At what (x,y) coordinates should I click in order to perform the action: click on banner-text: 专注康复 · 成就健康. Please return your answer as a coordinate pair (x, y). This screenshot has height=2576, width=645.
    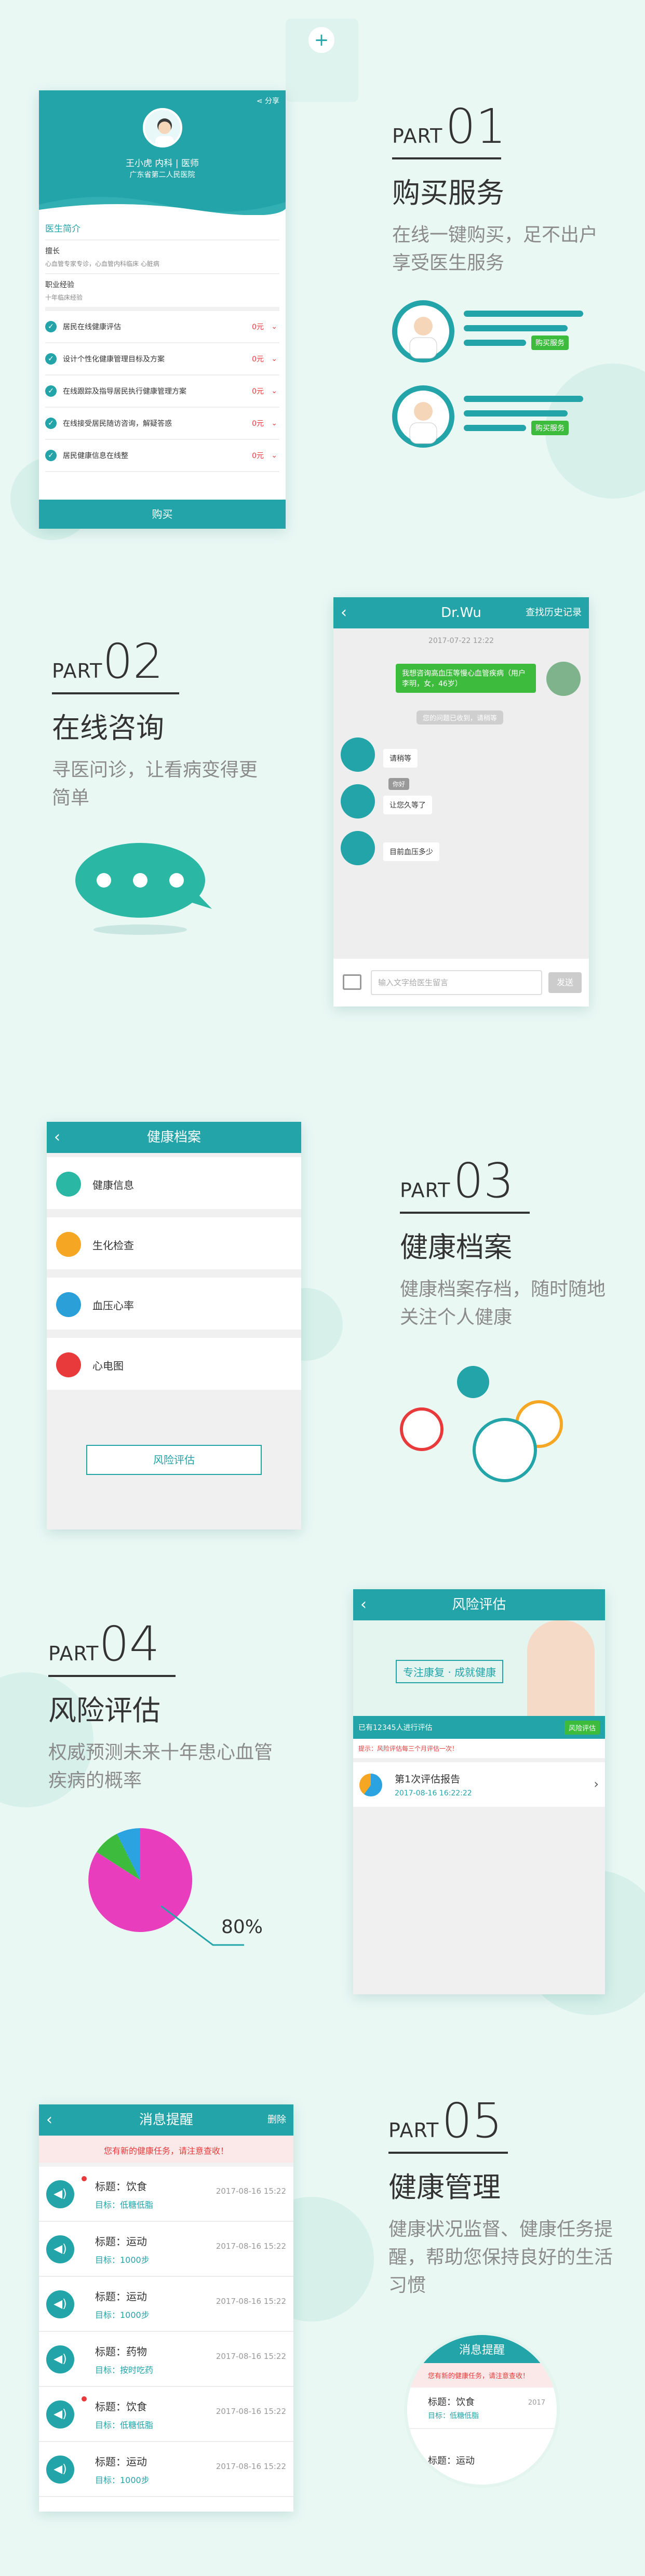
    Looking at the image, I should click on (450, 1672).